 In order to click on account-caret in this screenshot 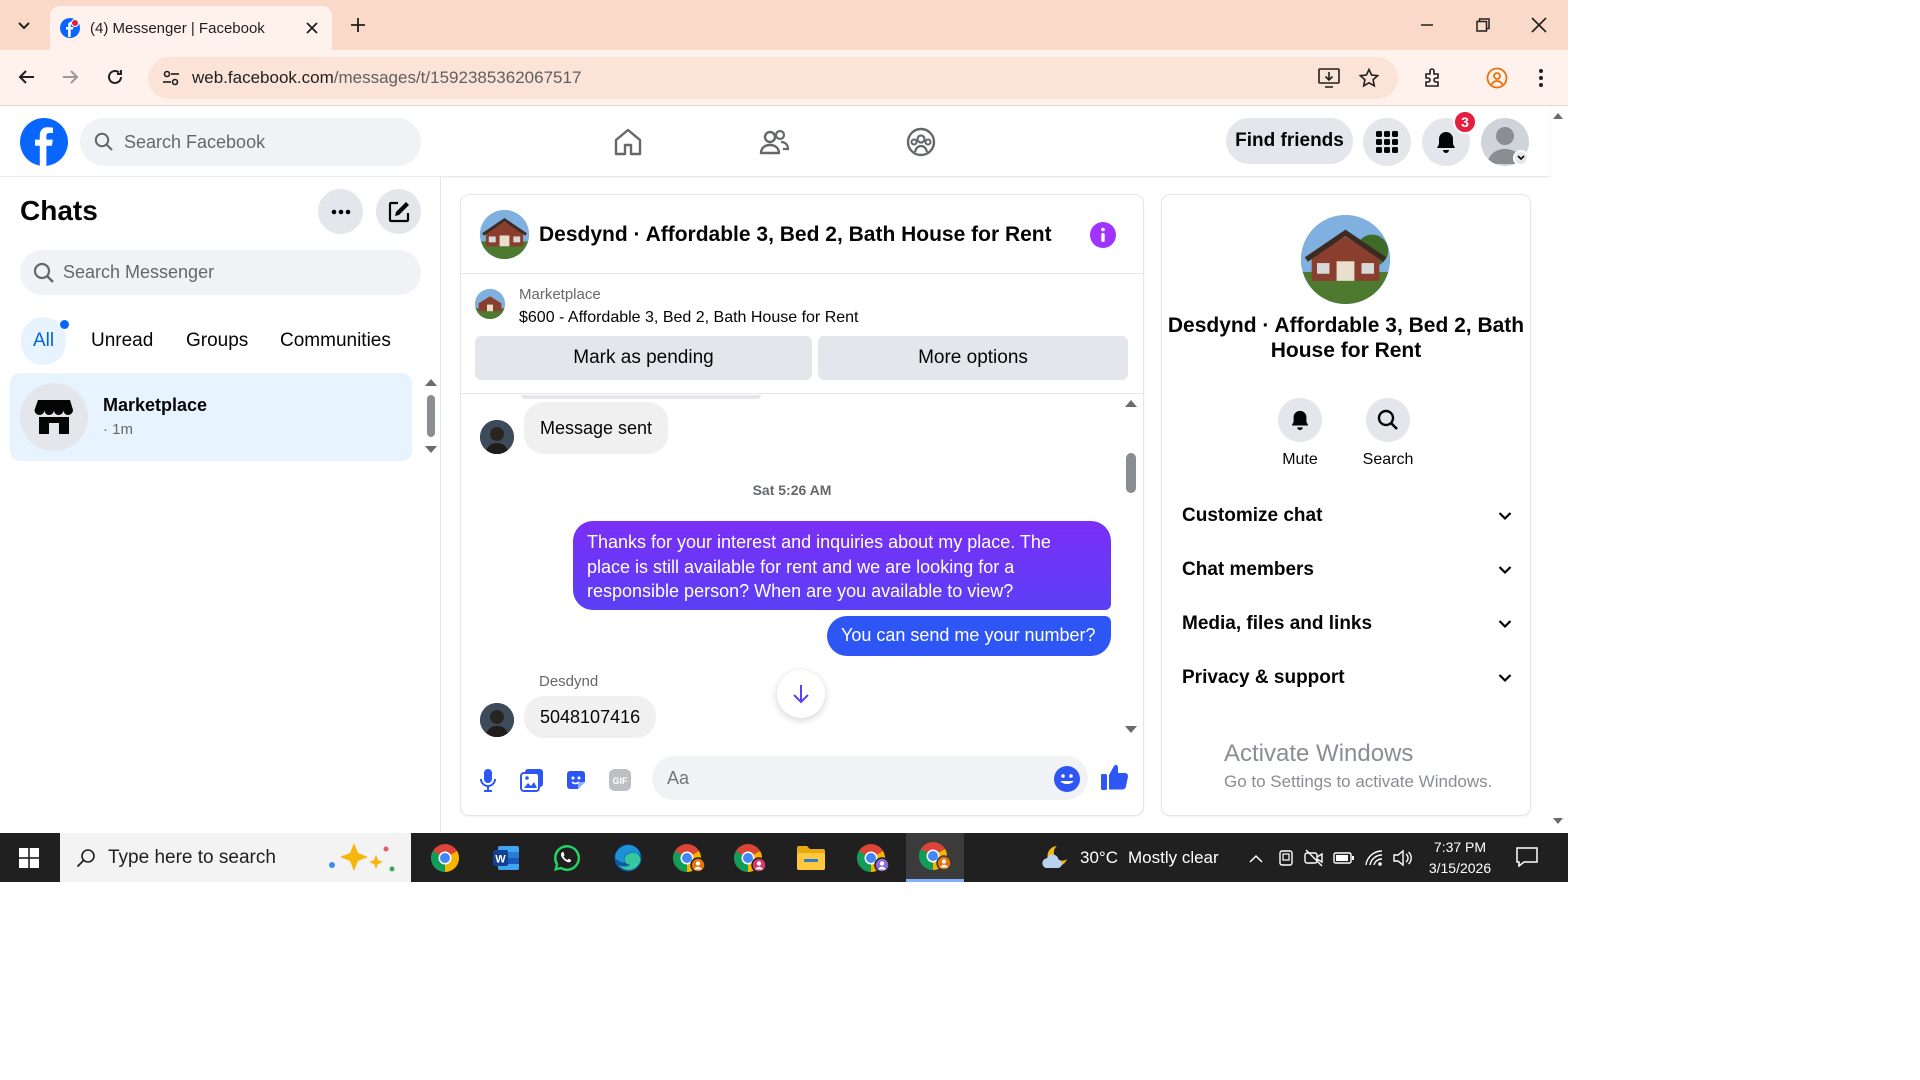, I will do `click(1521, 158)`.